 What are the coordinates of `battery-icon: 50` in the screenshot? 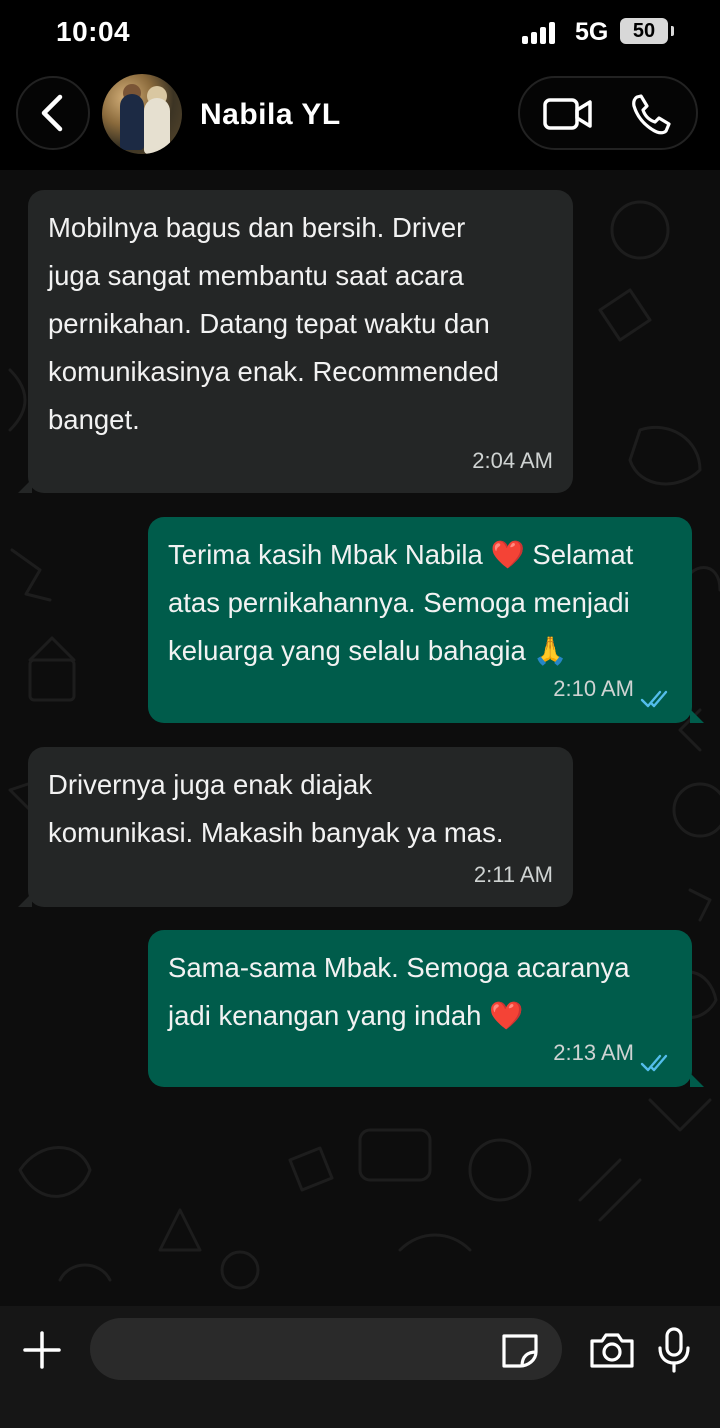 It's located at (647, 31).